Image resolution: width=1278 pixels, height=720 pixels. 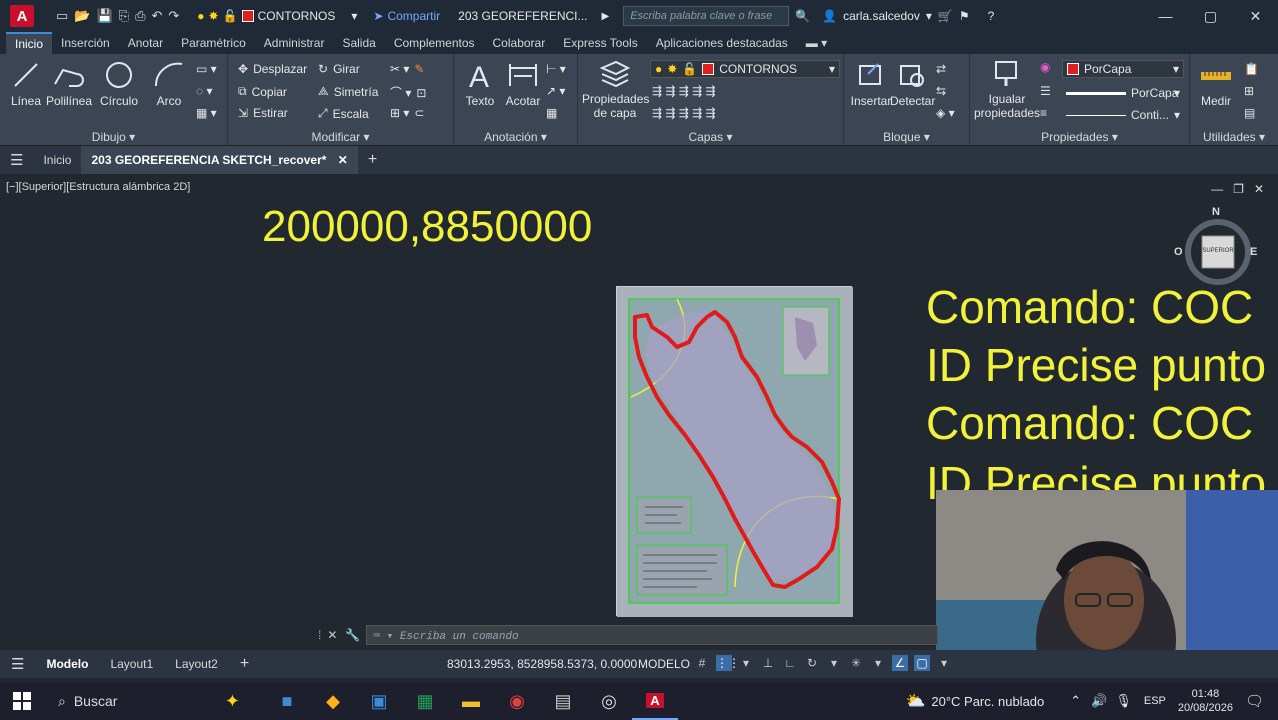 I want to click on viewport-close-icon: ✕, so click(x=1259, y=189).